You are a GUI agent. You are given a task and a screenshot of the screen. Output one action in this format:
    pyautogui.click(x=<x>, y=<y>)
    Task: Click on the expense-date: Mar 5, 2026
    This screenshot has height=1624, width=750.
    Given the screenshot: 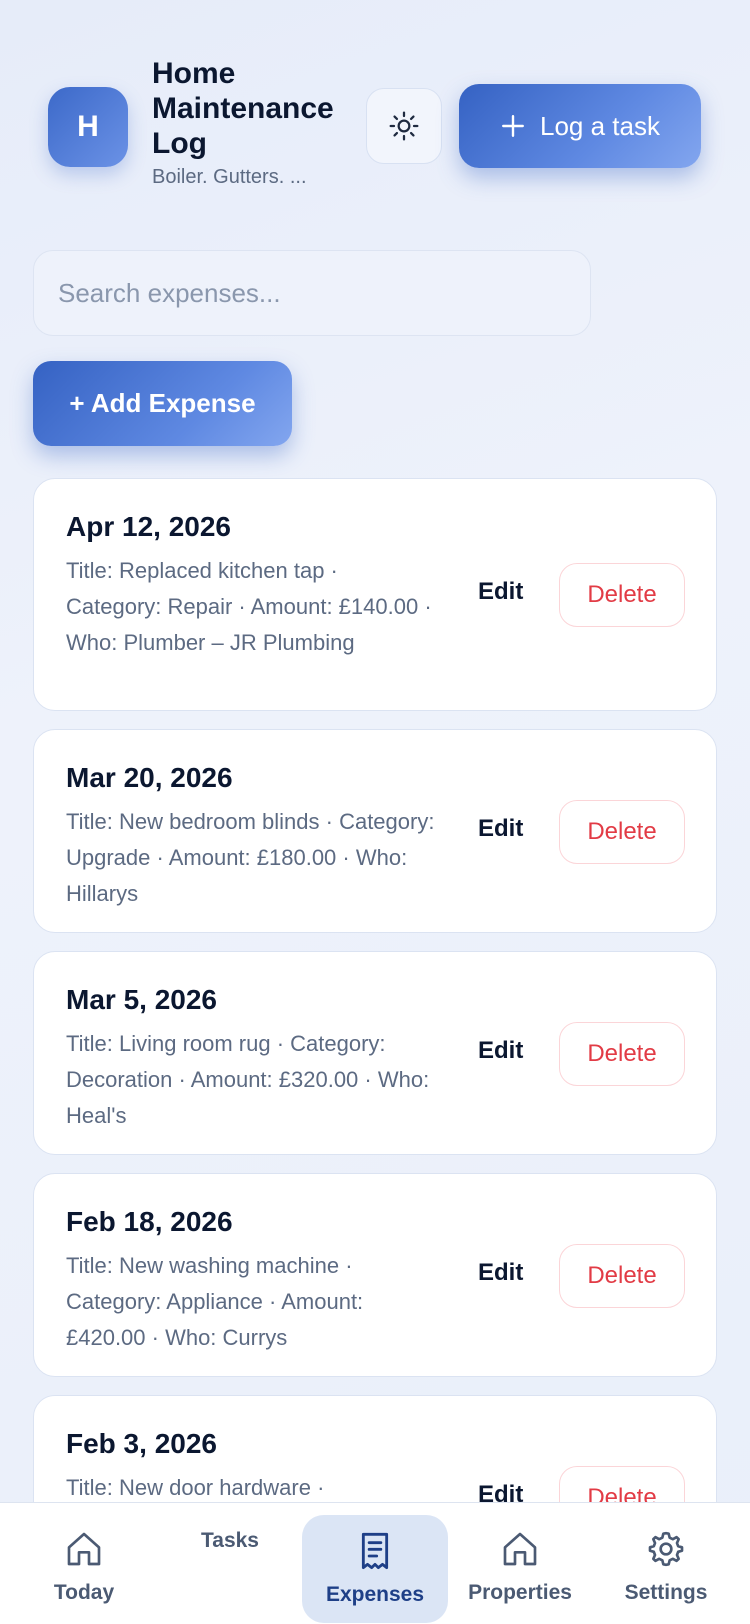 What is the action you would take?
    pyautogui.click(x=141, y=999)
    